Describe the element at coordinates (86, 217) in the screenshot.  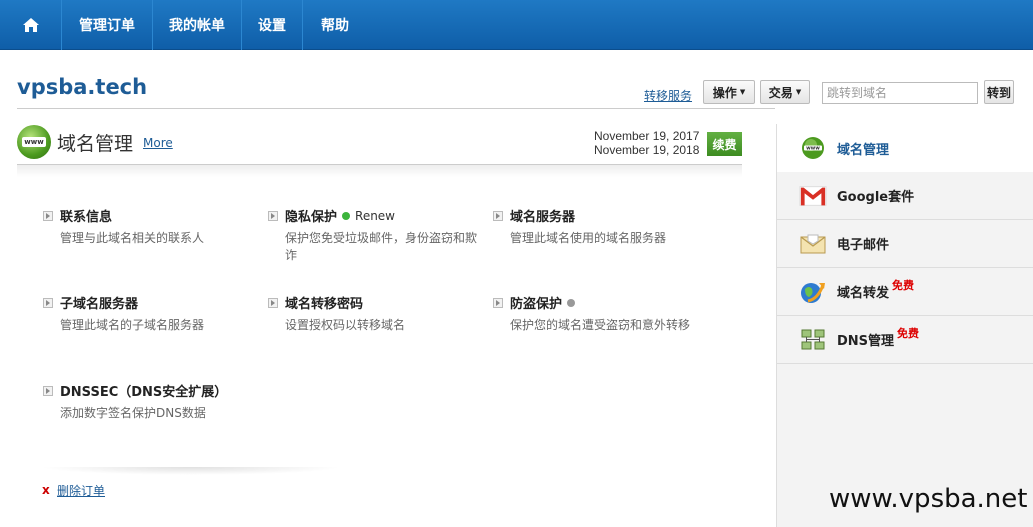
I see `feature-title: 联系信息` at that location.